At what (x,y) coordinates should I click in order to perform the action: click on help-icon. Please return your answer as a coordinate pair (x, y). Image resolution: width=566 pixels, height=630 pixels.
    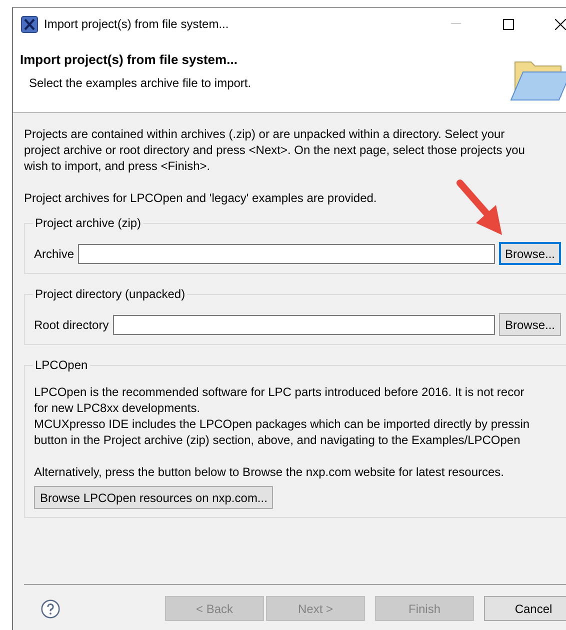
    Looking at the image, I should click on (50, 609).